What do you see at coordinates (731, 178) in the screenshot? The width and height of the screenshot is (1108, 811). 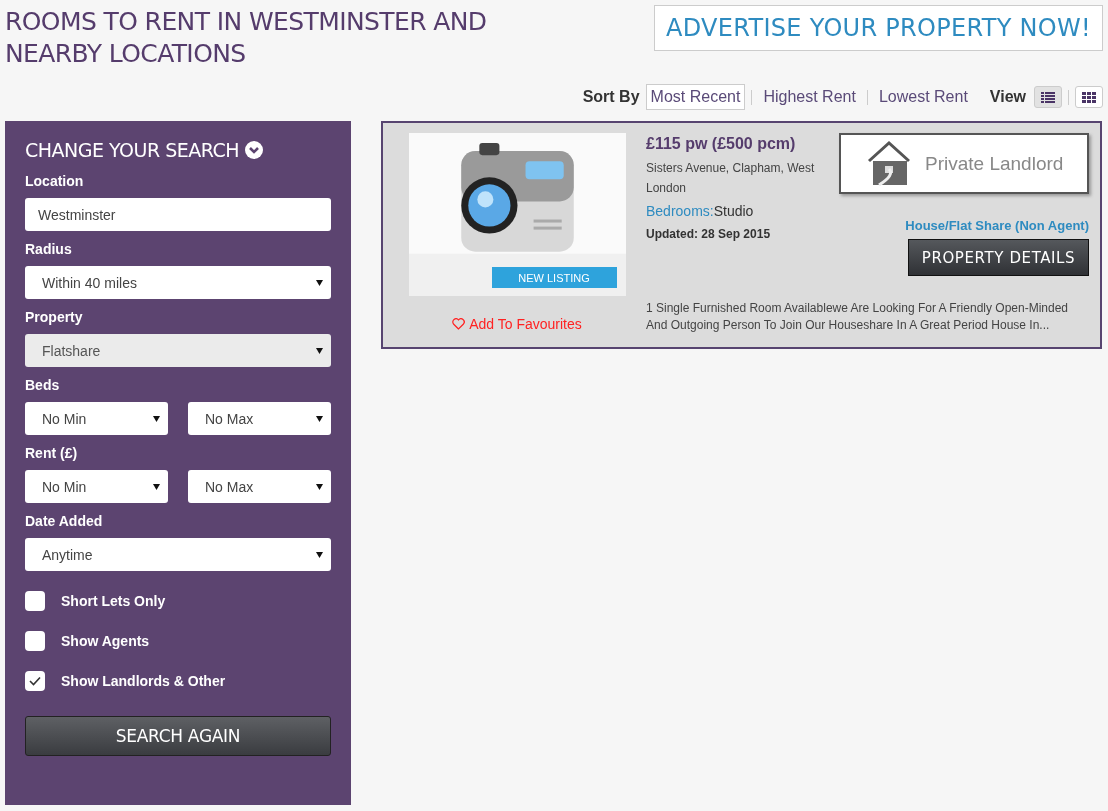 I see `listing-address: Sisters Avenue, Clapham, West London` at bounding box center [731, 178].